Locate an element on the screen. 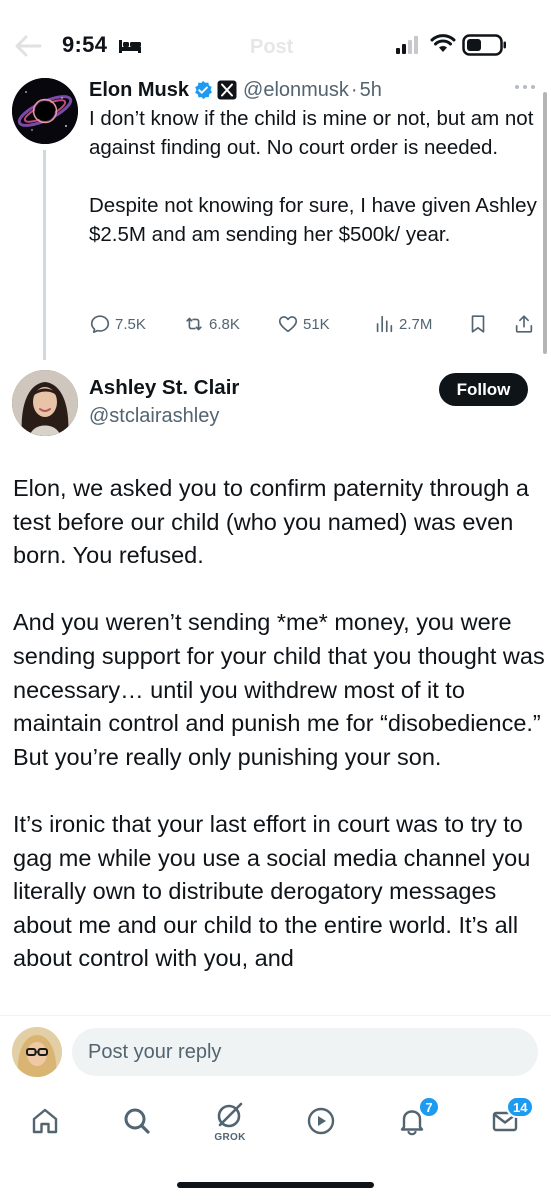 The width and height of the screenshot is (551, 1200). repost-button: 6.8K is located at coordinates (211, 324).